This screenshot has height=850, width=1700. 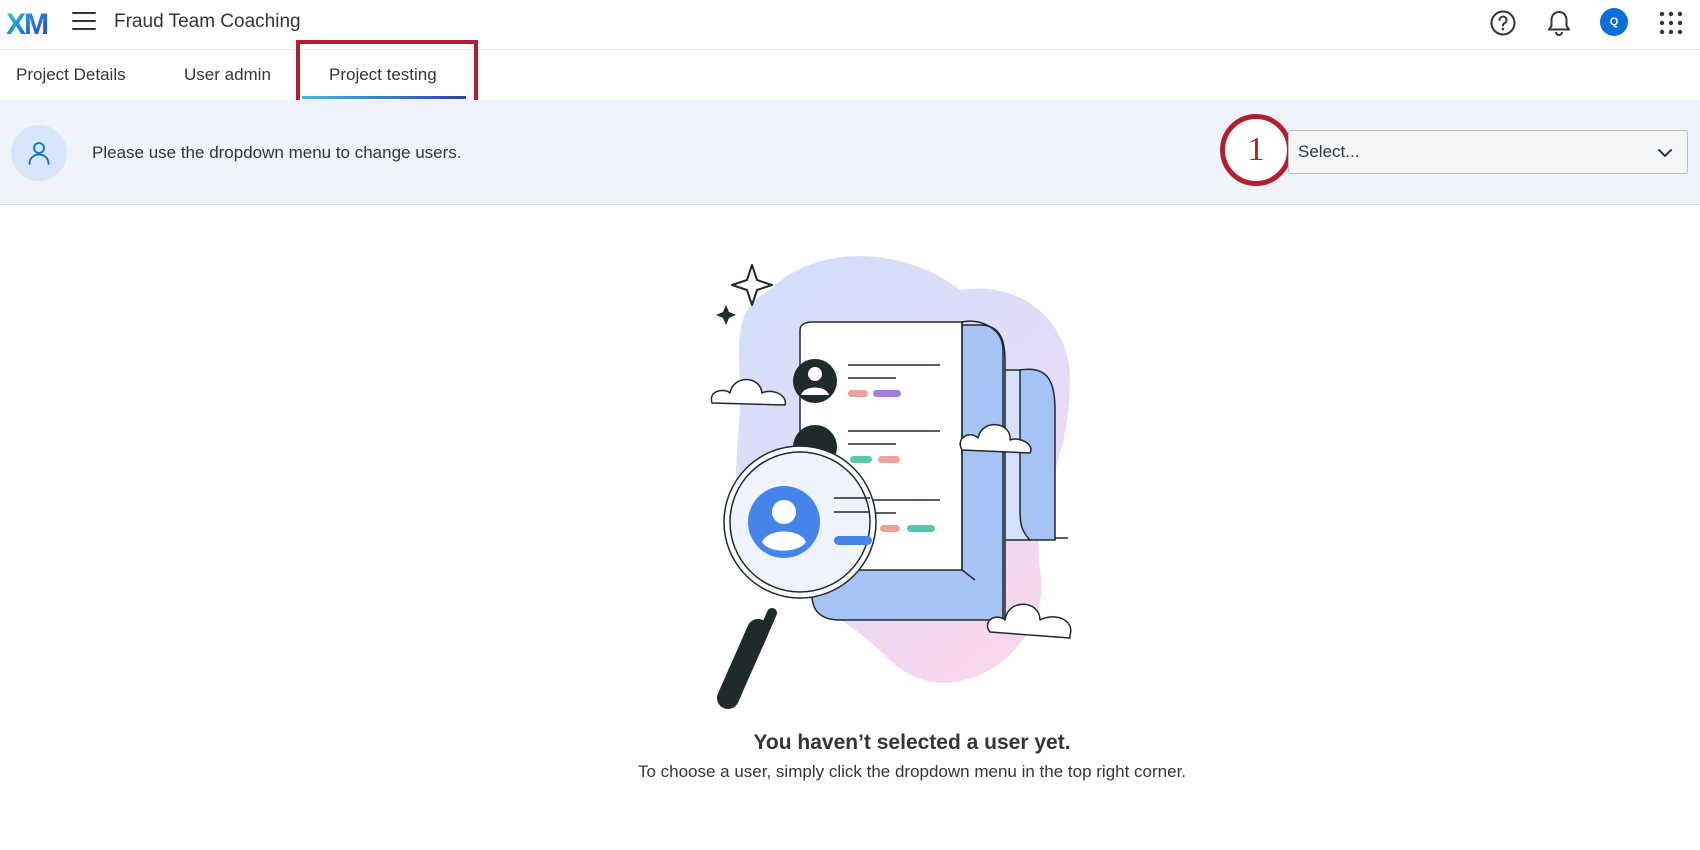 What do you see at coordinates (71, 75) in the screenshot?
I see `tab-project-details: Project Details` at bounding box center [71, 75].